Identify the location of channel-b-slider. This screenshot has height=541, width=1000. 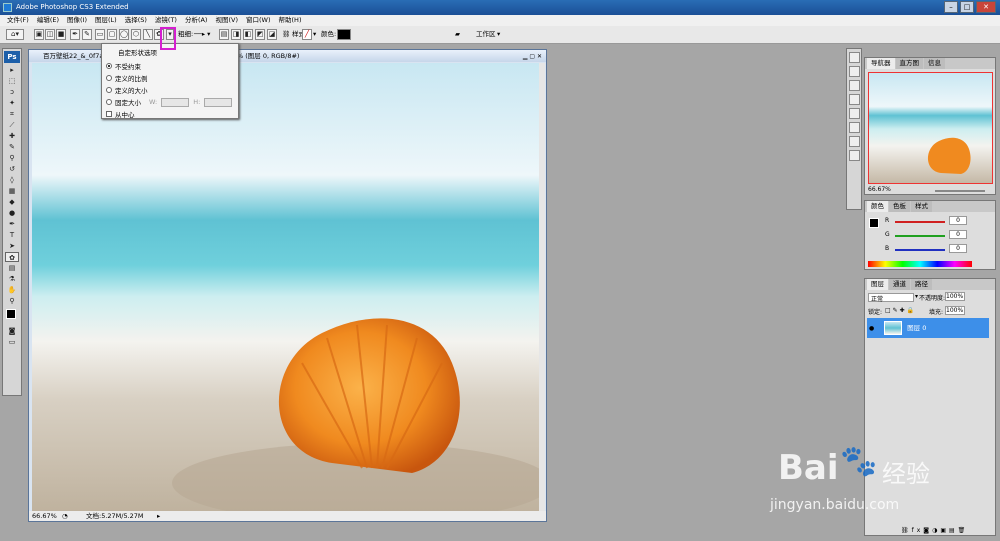
(920, 250).